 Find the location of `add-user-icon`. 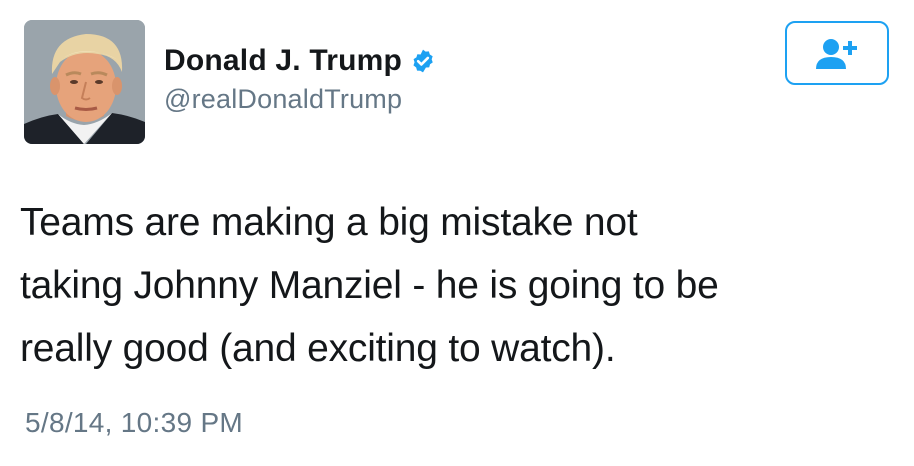

add-user-icon is located at coordinates (836, 54).